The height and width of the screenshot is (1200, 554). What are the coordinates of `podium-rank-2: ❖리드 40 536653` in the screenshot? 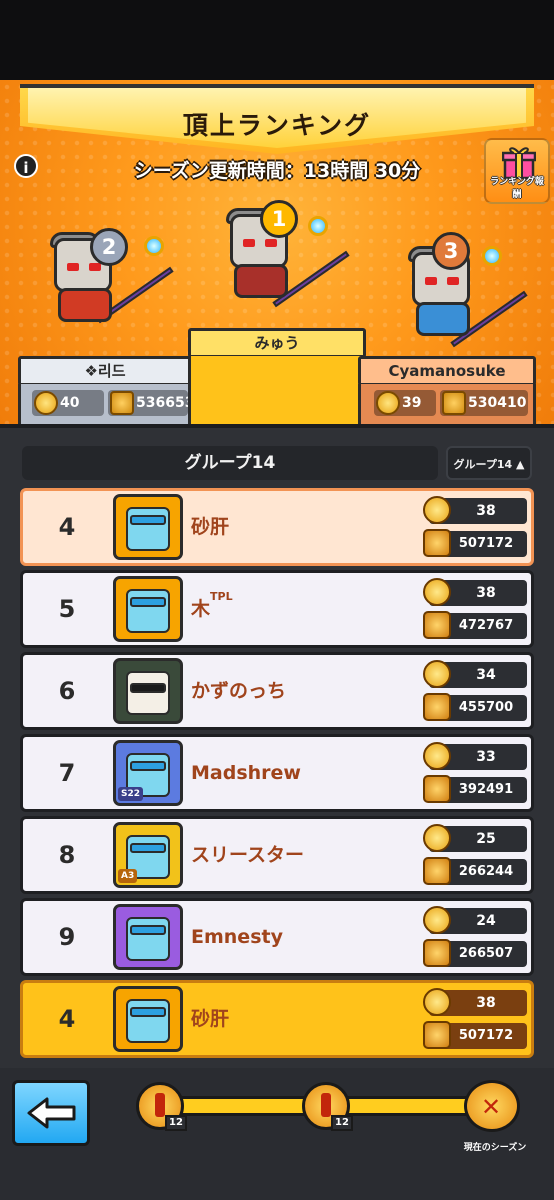 It's located at (106, 393).